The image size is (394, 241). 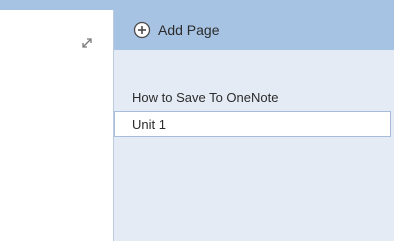 What do you see at coordinates (87, 43) in the screenshot?
I see `expand-diagonal-icon` at bounding box center [87, 43].